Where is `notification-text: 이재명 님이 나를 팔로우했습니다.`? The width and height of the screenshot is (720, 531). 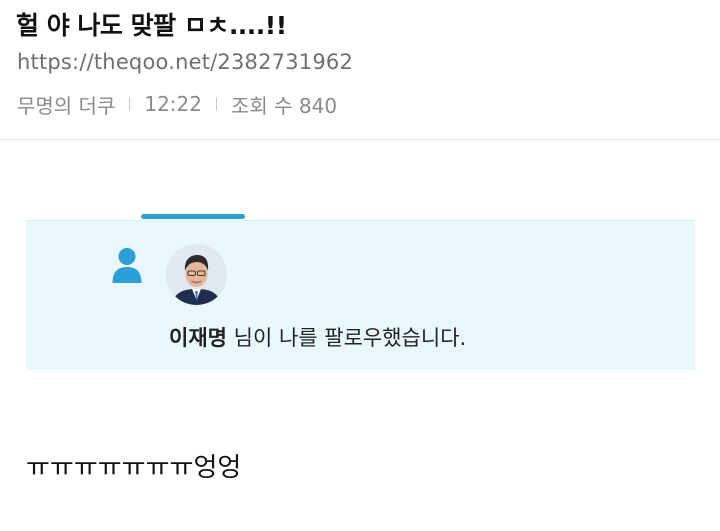 notification-text: 이재명 님이 나를 팔로우했습니다. is located at coordinates (317, 337).